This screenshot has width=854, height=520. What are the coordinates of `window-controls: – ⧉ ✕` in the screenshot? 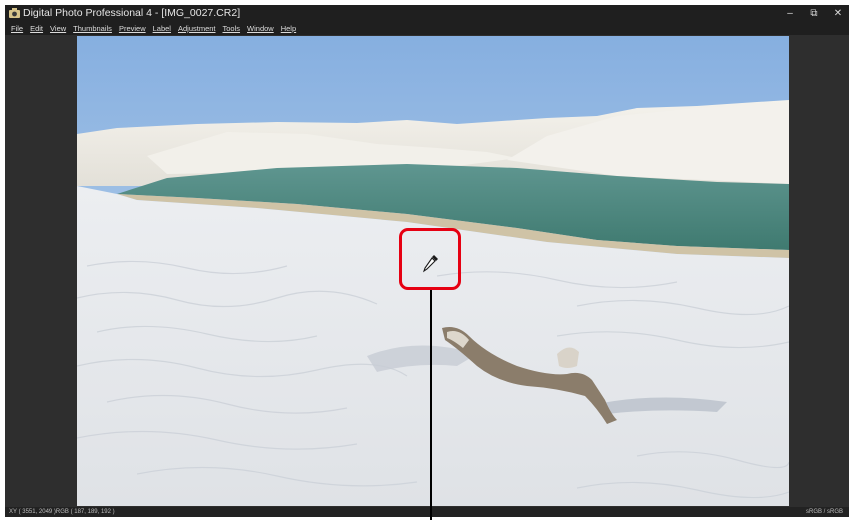 It's located at (814, 13).